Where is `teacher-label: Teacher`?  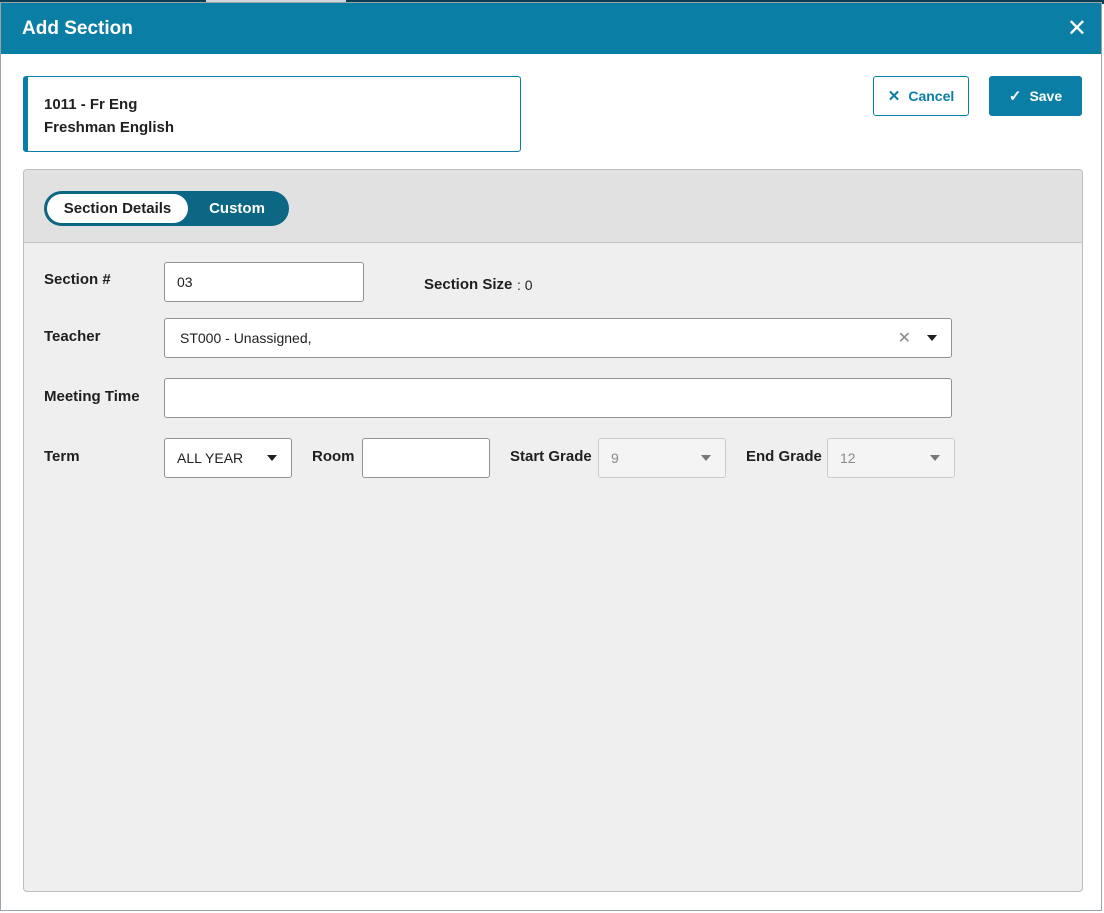
teacher-label: Teacher is located at coordinates (72, 336).